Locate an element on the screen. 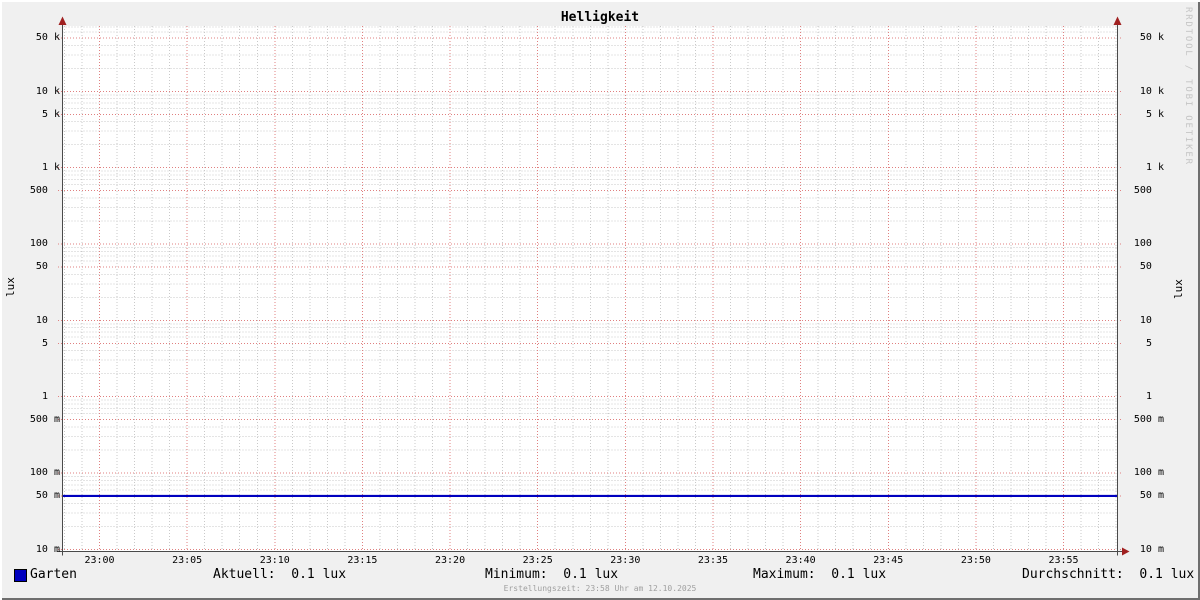  y-tick-label-left: 5 is located at coordinates (50, 343).